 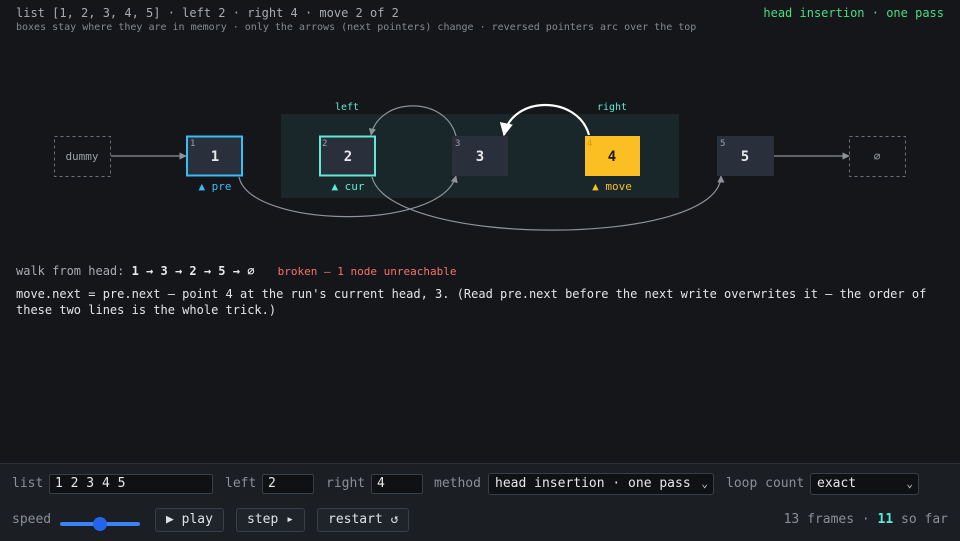 What do you see at coordinates (612, 186) in the screenshot?
I see `move-marker: ▲ move` at bounding box center [612, 186].